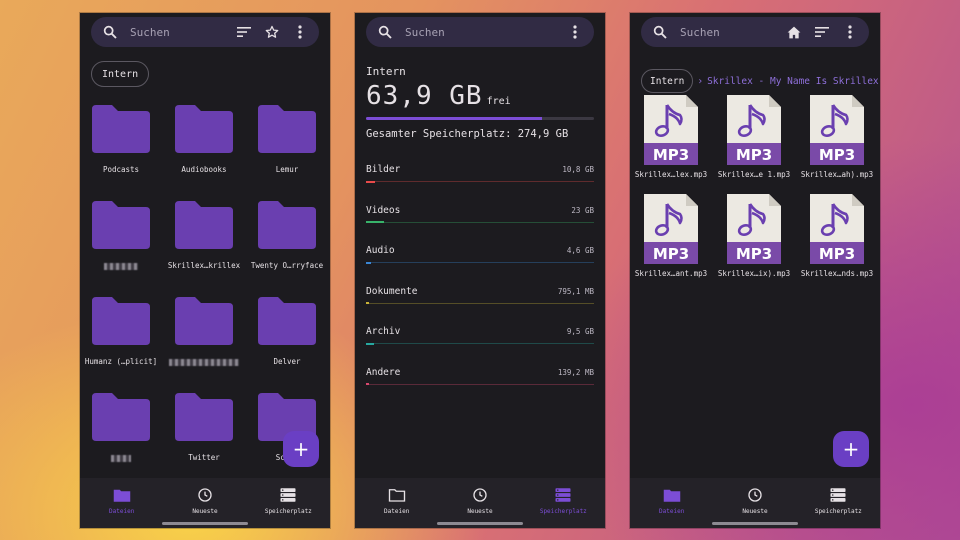 The width and height of the screenshot is (960, 540). I want to click on category-name: Archiv, so click(383, 331).